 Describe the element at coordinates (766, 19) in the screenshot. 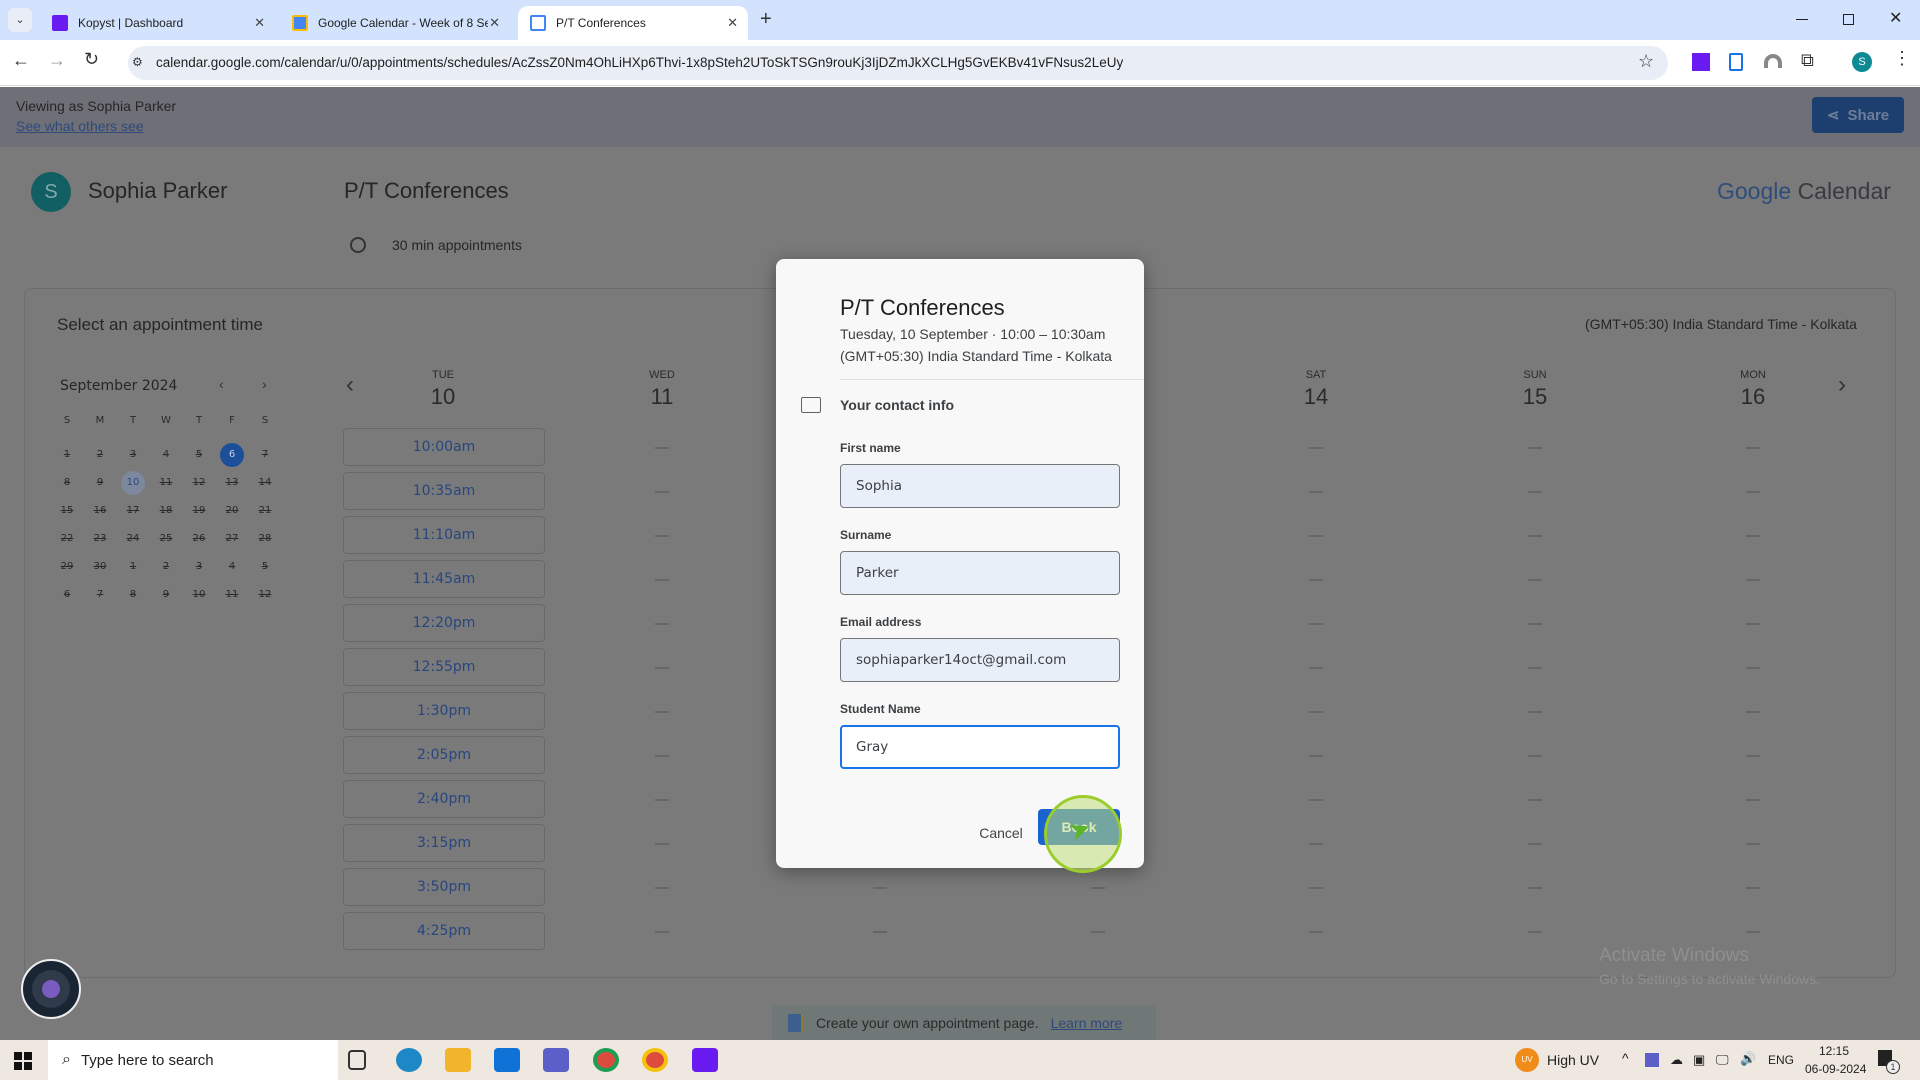

I see `new-tab-button: +` at that location.